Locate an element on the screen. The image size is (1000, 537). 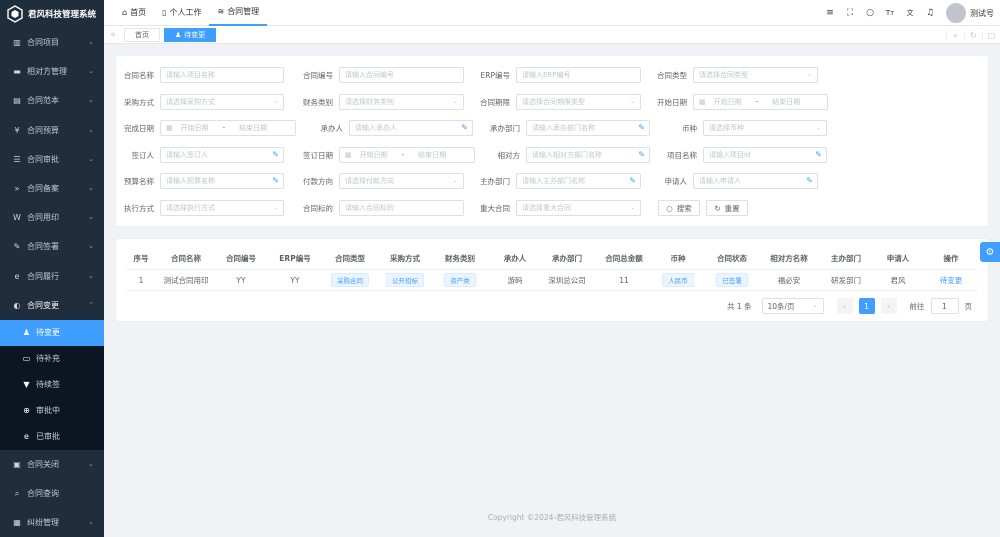
sidebar-item-contract-project: ▥ 合同项目 ⌄ is located at coordinates (52, 42).